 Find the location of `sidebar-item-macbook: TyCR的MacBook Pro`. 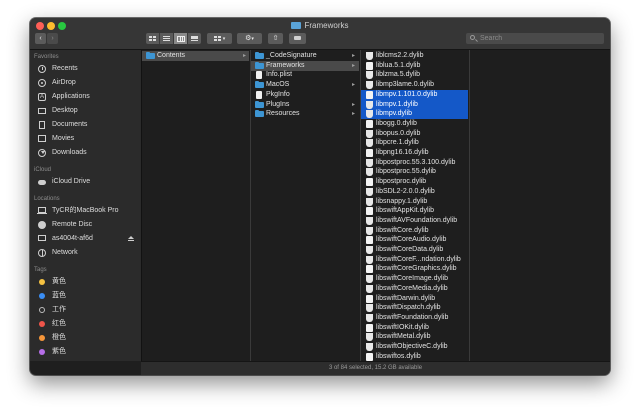

sidebar-item-macbook: TyCR的MacBook Pro is located at coordinates (87, 211).